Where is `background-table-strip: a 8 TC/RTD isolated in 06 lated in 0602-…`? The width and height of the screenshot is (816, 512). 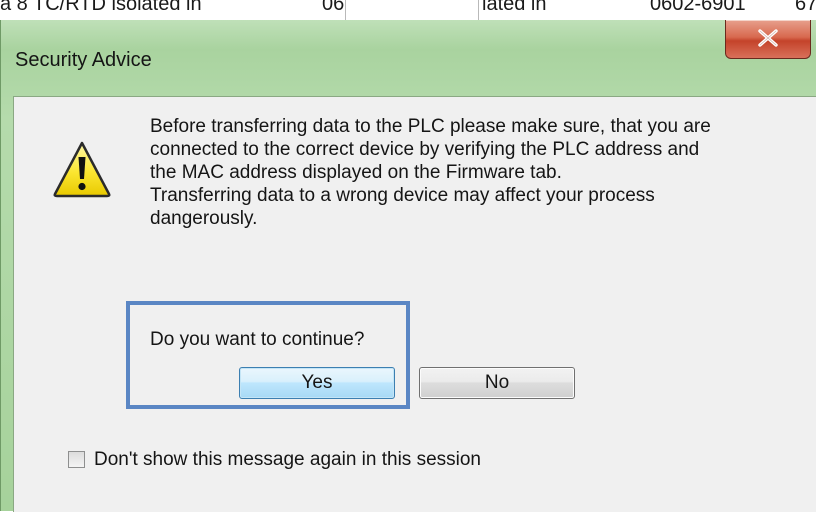
background-table-strip: a 8 TC/RTD isolated in 06 lated in 0602-… is located at coordinates (408, 10).